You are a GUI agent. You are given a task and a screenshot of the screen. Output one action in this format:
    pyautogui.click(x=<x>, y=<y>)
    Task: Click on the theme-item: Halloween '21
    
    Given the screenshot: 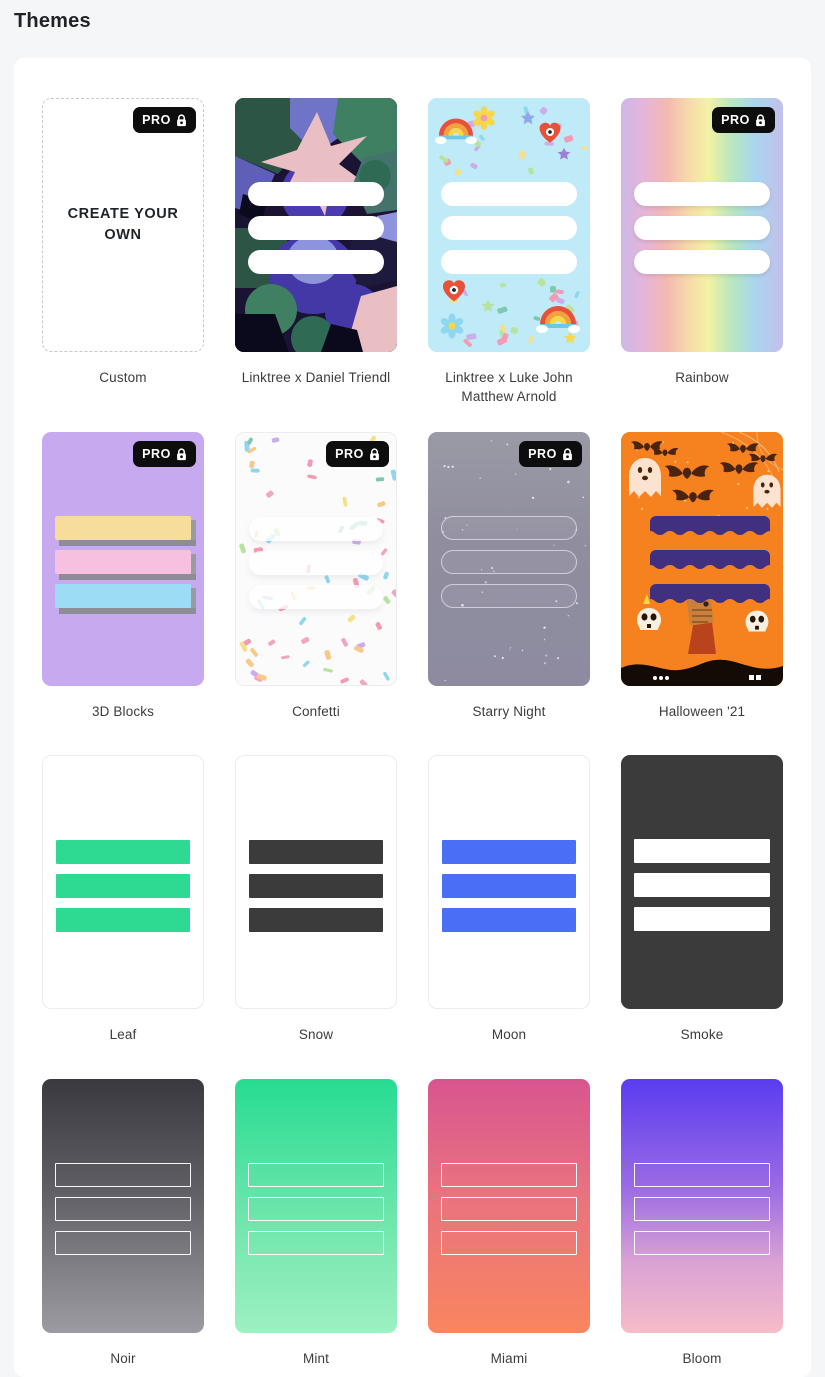 What is the action you would take?
    pyautogui.click(x=702, y=593)
    